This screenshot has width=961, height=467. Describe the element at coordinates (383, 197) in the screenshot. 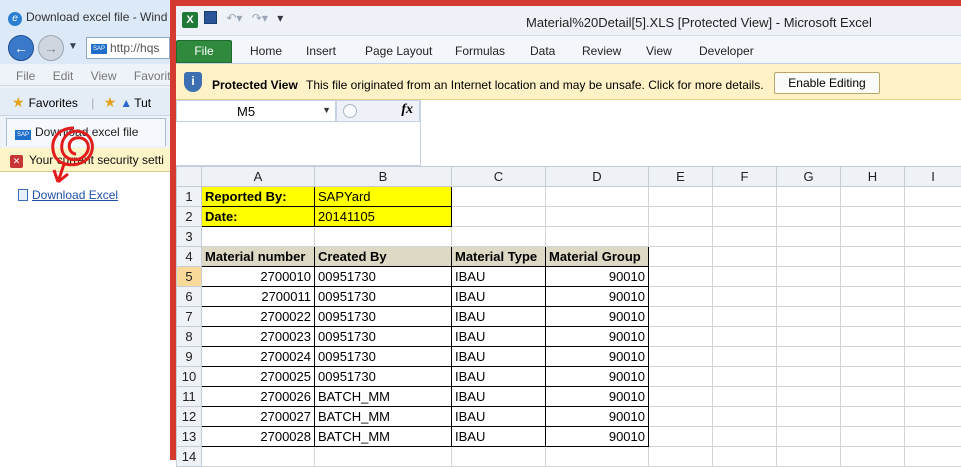

I see `cell-b1: SAPYard` at that location.